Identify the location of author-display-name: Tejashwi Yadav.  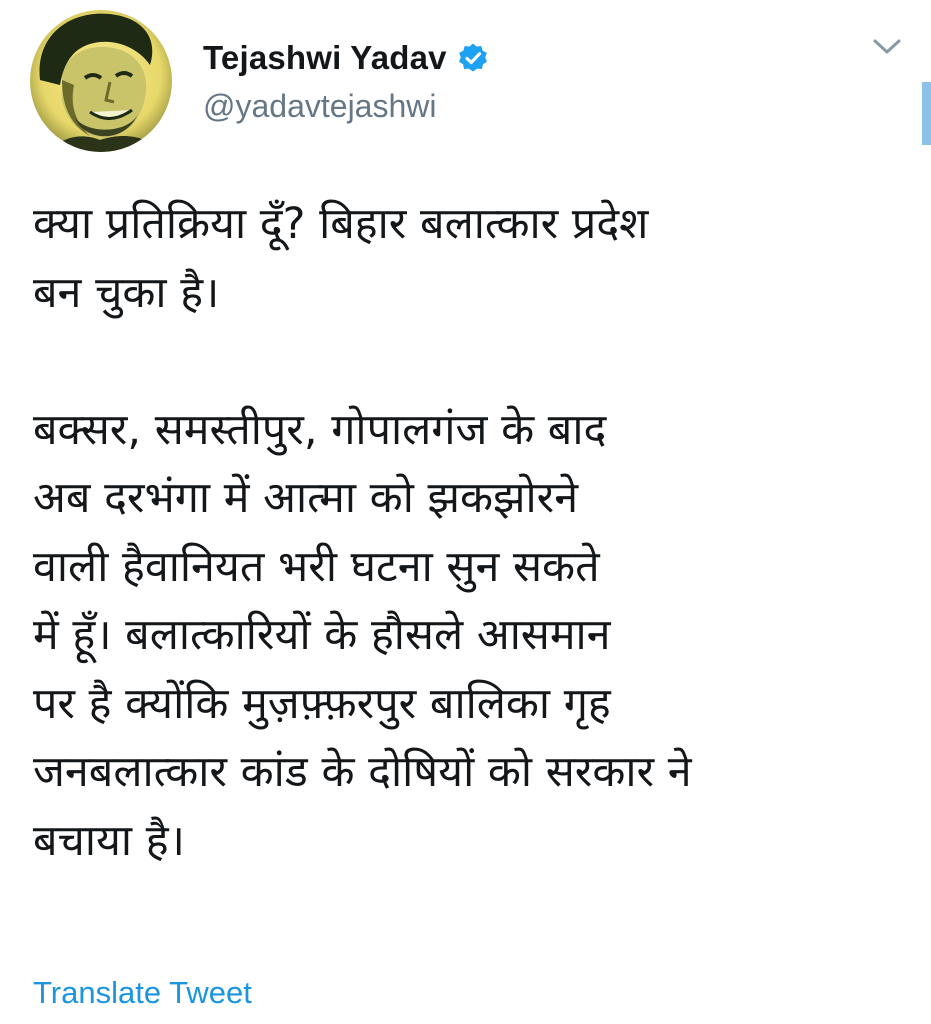
(325, 58).